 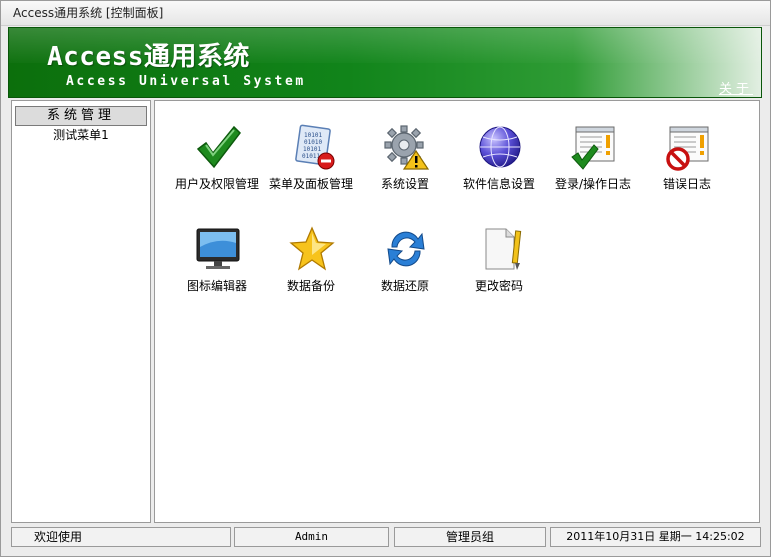 What do you see at coordinates (313, 142) in the screenshot?
I see `svg-text: 01010` at bounding box center [313, 142].